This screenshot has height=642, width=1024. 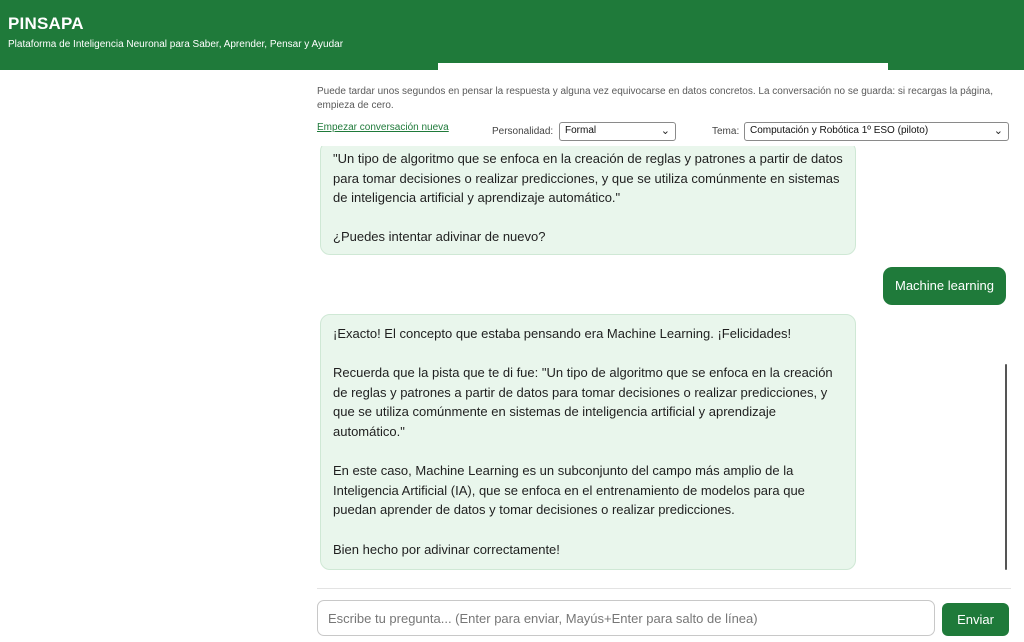 What do you see at coordinates (617, 131) in the screenshot?
I see `personality-select: Formal ⌄` at bounding box center [617, 131].